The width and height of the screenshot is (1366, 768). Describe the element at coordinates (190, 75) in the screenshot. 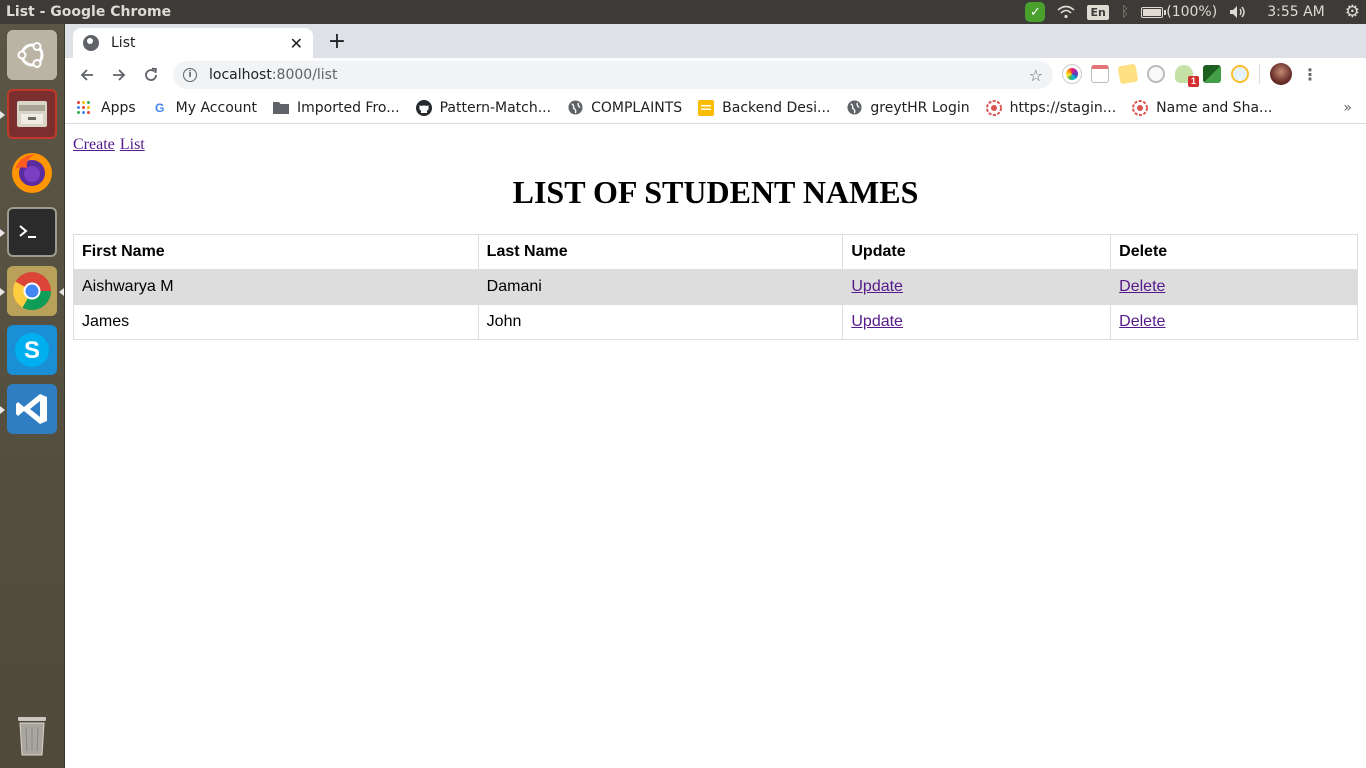

I see `site-info-icon: i` at that location.